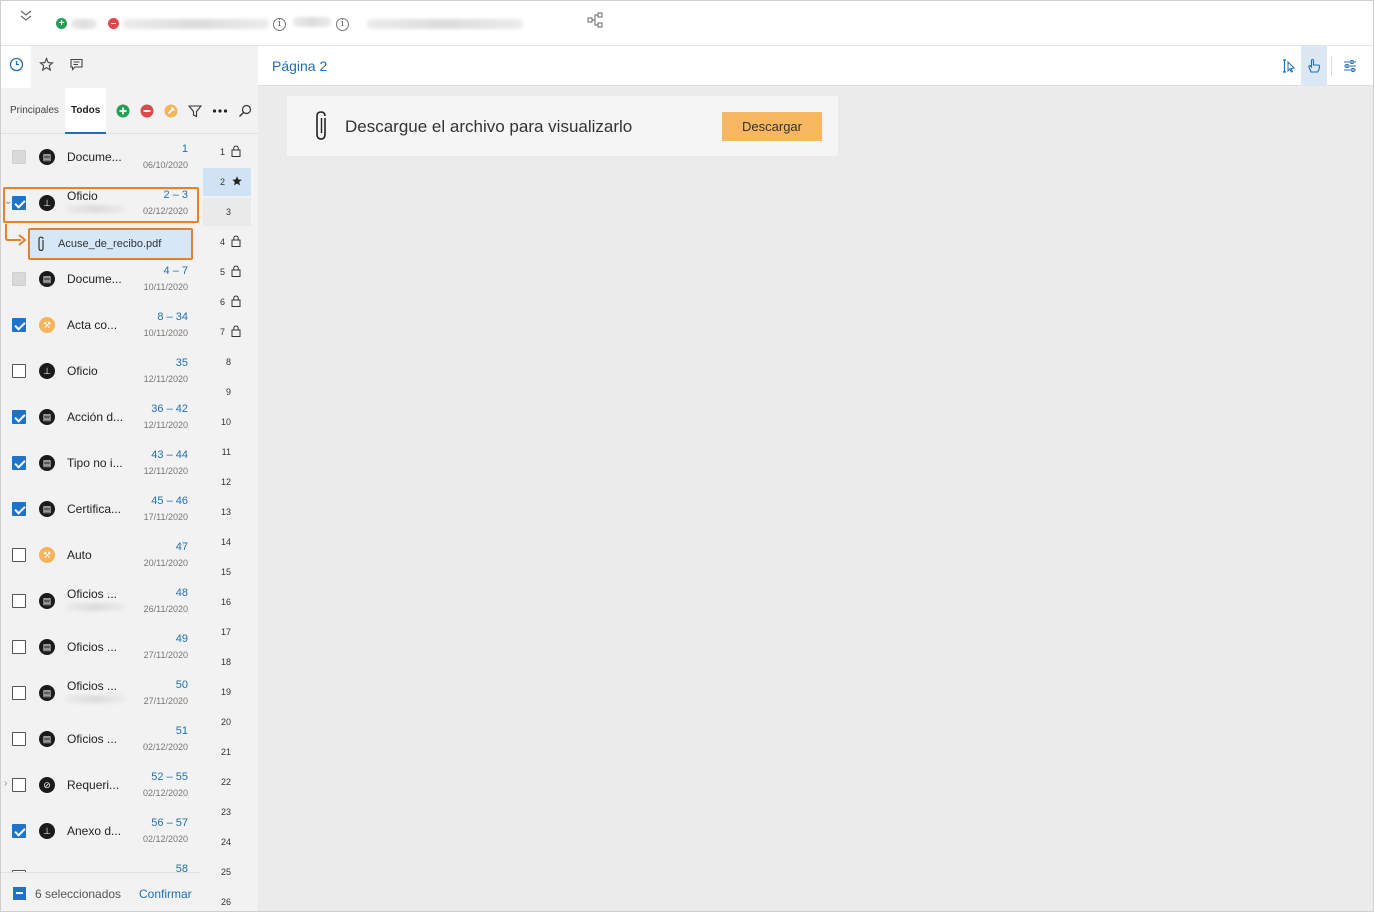 This screenshot has width=1374, height=912. I want to click on settings-sliders-icon, so click(1350, 66).